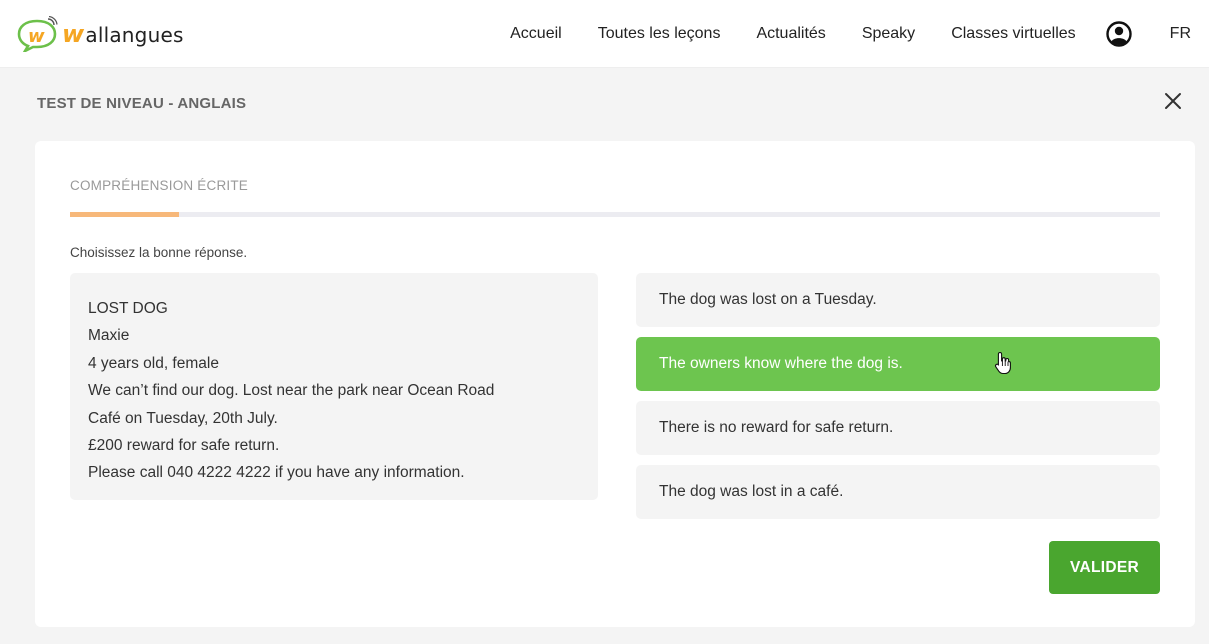 The width and height of the screenshot is (1209, 644). I want to click on answer-option-label: There is no reward for safe return., so click(776, 427).